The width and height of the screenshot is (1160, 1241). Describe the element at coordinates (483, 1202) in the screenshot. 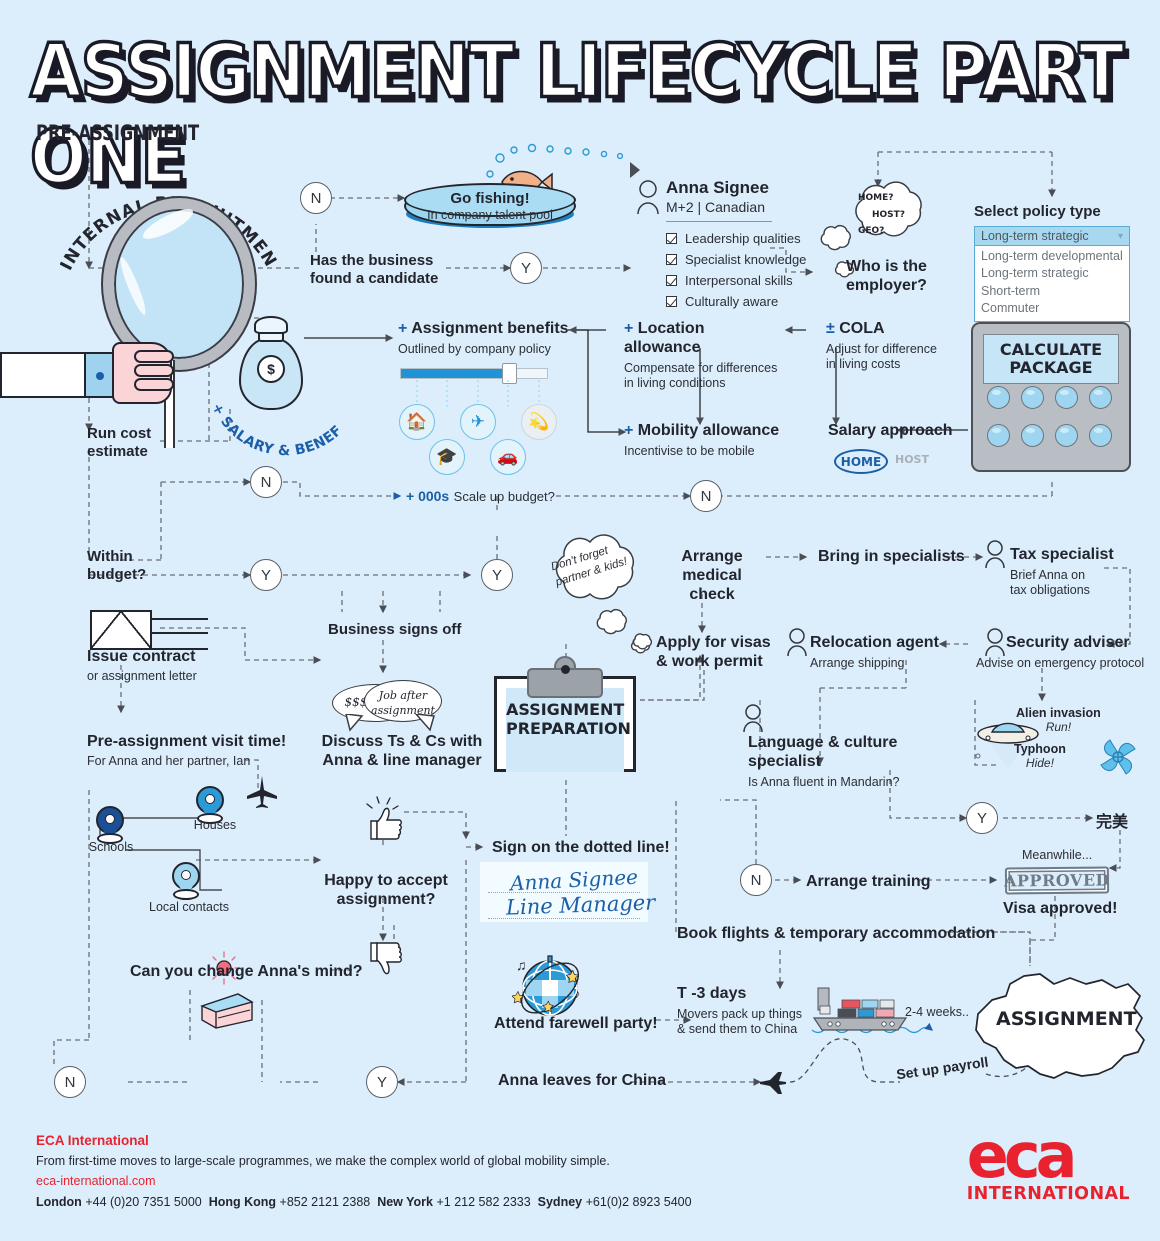

I see `office-phone: +1 212 582 2333` at that location.